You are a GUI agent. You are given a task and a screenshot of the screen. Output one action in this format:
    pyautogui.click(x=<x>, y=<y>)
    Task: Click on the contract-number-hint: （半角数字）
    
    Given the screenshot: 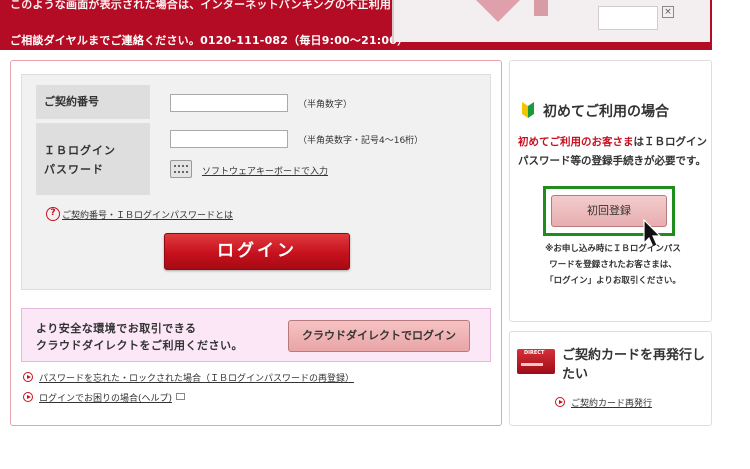 What is the action you would take?
    pyautogui.click(x=325, y=105)
    